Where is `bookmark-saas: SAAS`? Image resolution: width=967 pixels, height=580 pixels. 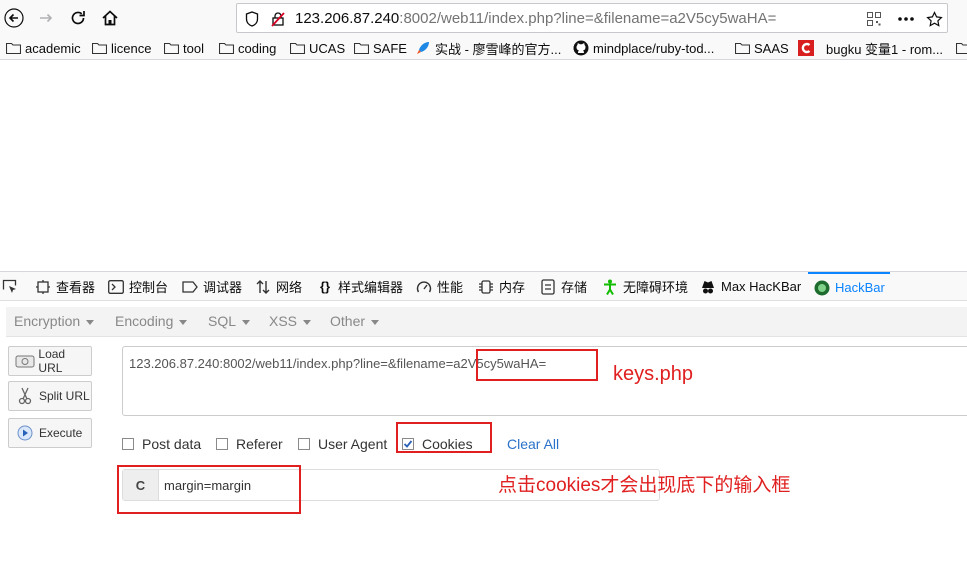
bookmark-saas: SAAS is located at coordinates (761, 48).